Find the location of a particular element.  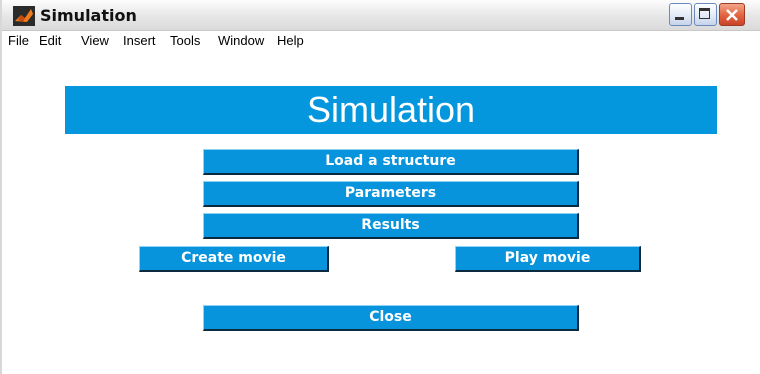

close-icon is located at coordinates (732, 14).